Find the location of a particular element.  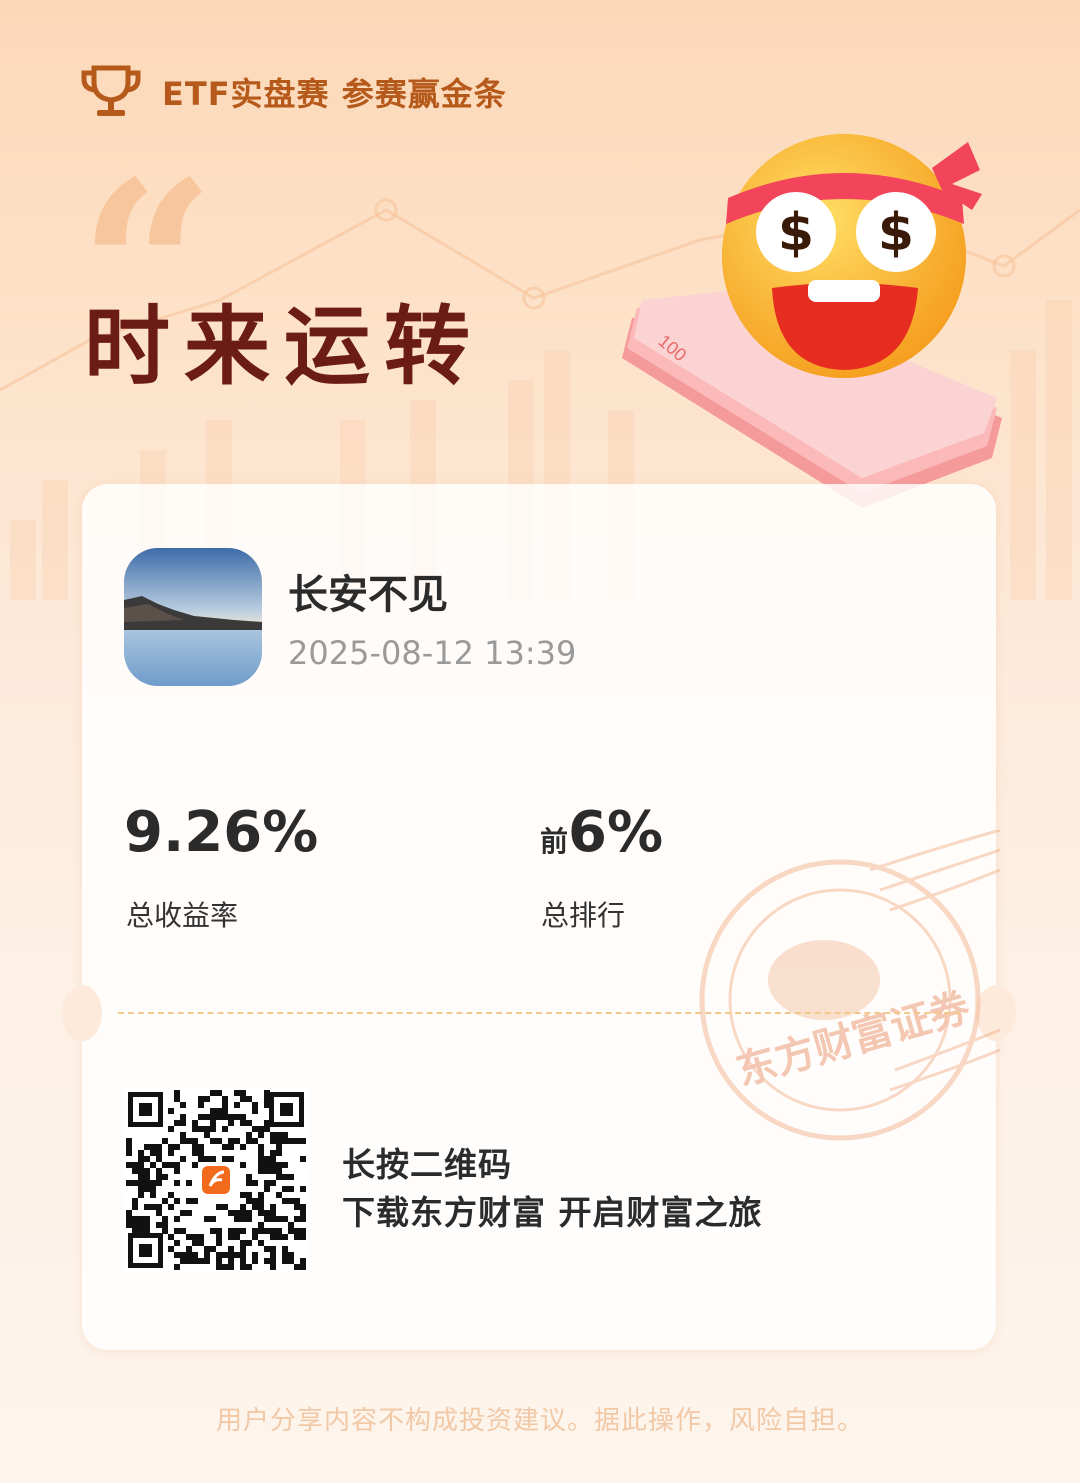

total-rank-value: 前6% is located at coordinates (601, 832).